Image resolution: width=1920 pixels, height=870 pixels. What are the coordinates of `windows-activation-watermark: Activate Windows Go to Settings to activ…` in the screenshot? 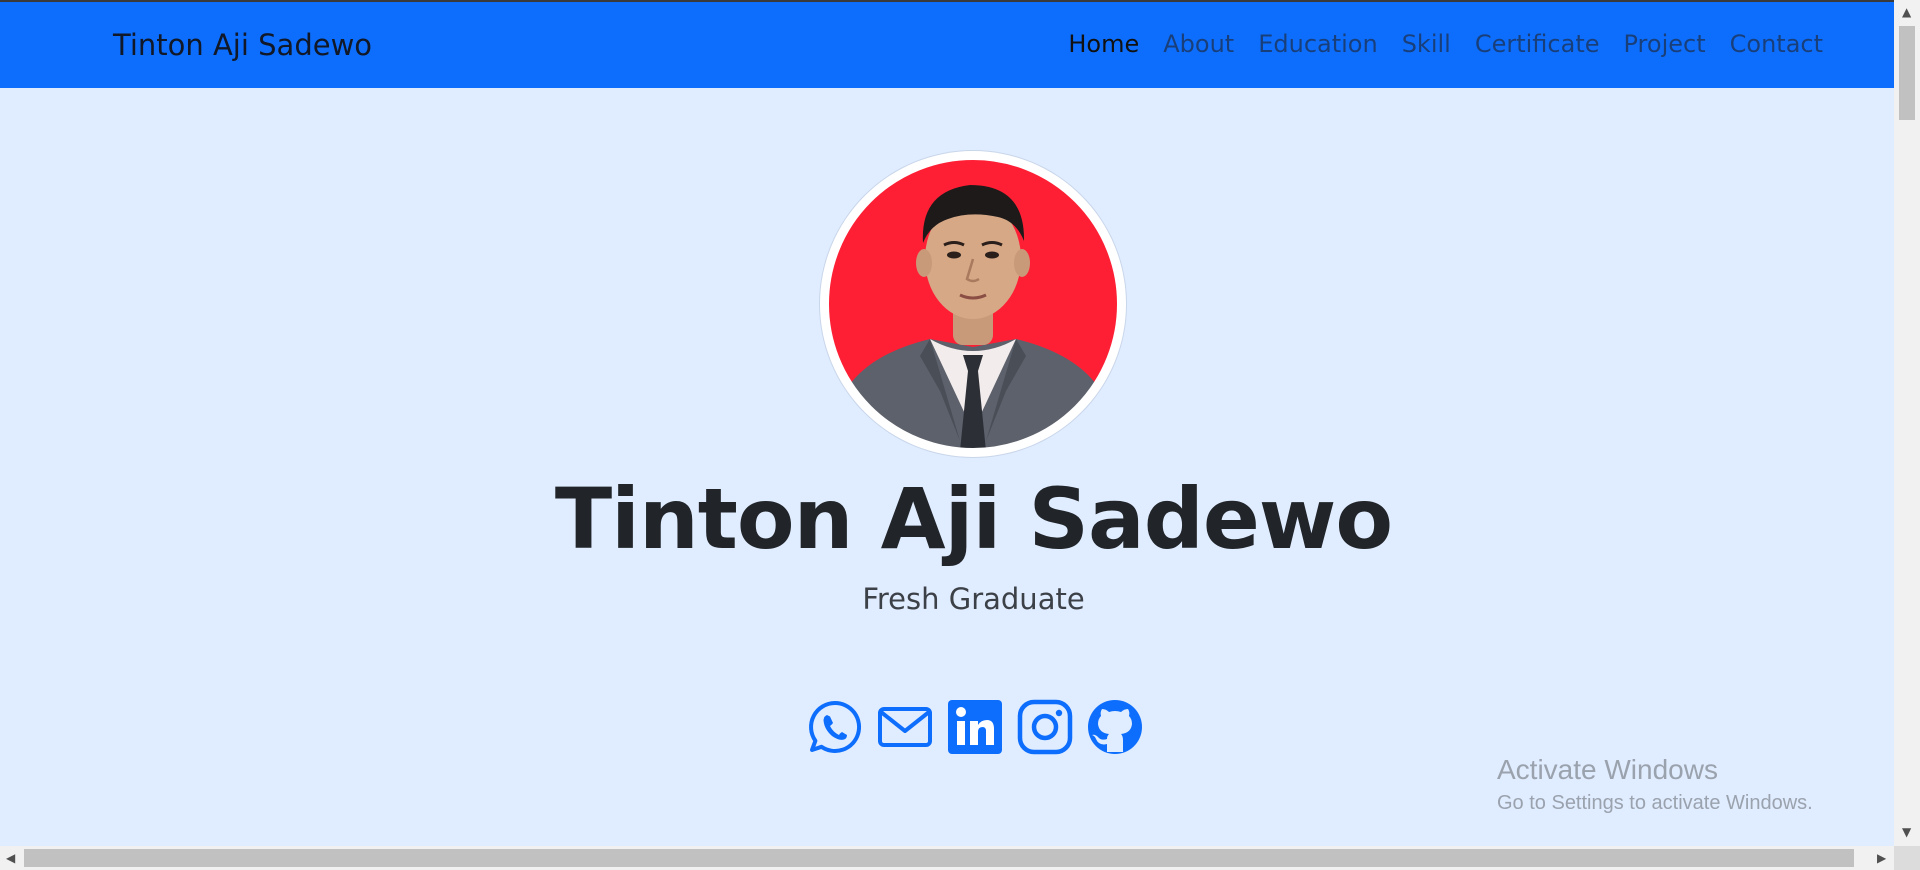 It's located at (1655, 784).